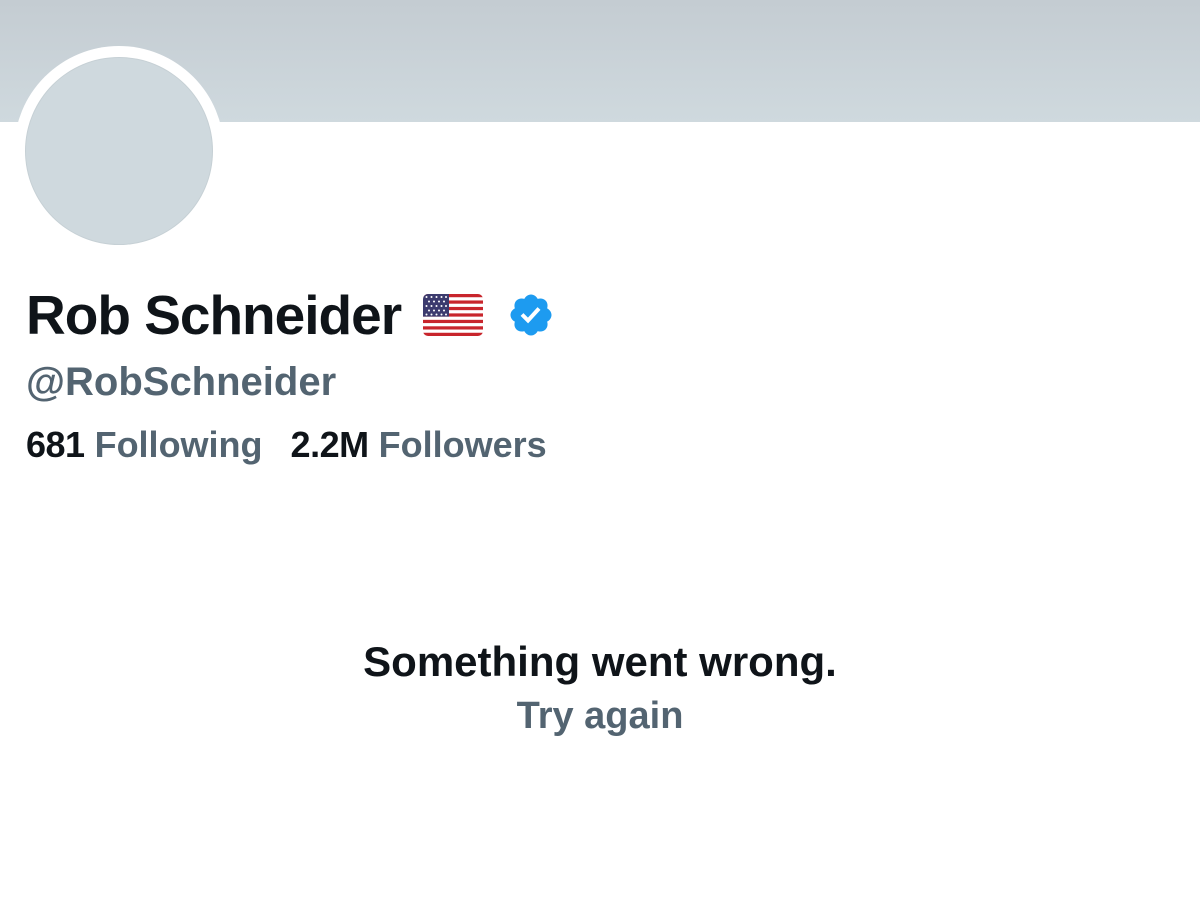 This screenshot has width=1200, height=905. Describe the element at coordinates (453, 315) in the screenshot. I see `us-flag-icon` at that location.